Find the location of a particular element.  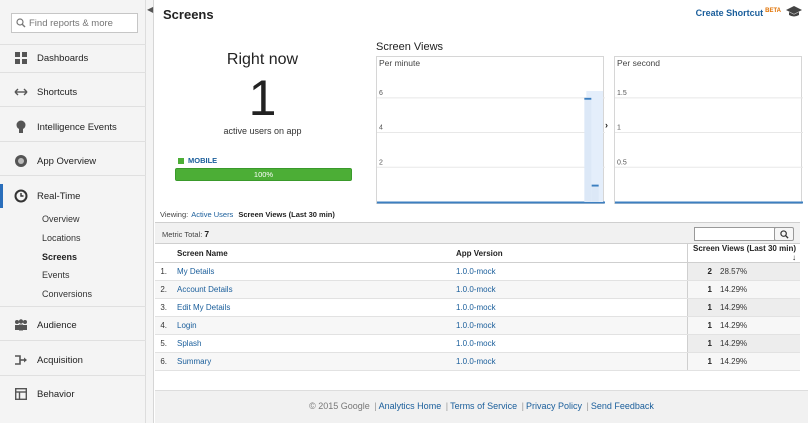

nav-real-time: Real-Time is located at coordinates (73, 196).